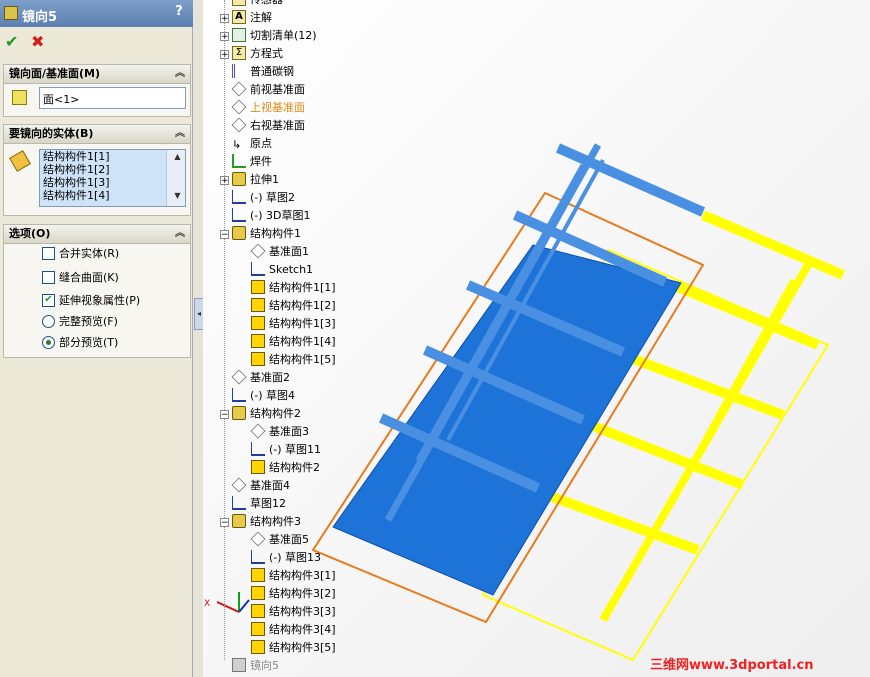  Describe the element at coordinates (11, 13) in the screenshot. I see `mirror-feature-icon` at that location.